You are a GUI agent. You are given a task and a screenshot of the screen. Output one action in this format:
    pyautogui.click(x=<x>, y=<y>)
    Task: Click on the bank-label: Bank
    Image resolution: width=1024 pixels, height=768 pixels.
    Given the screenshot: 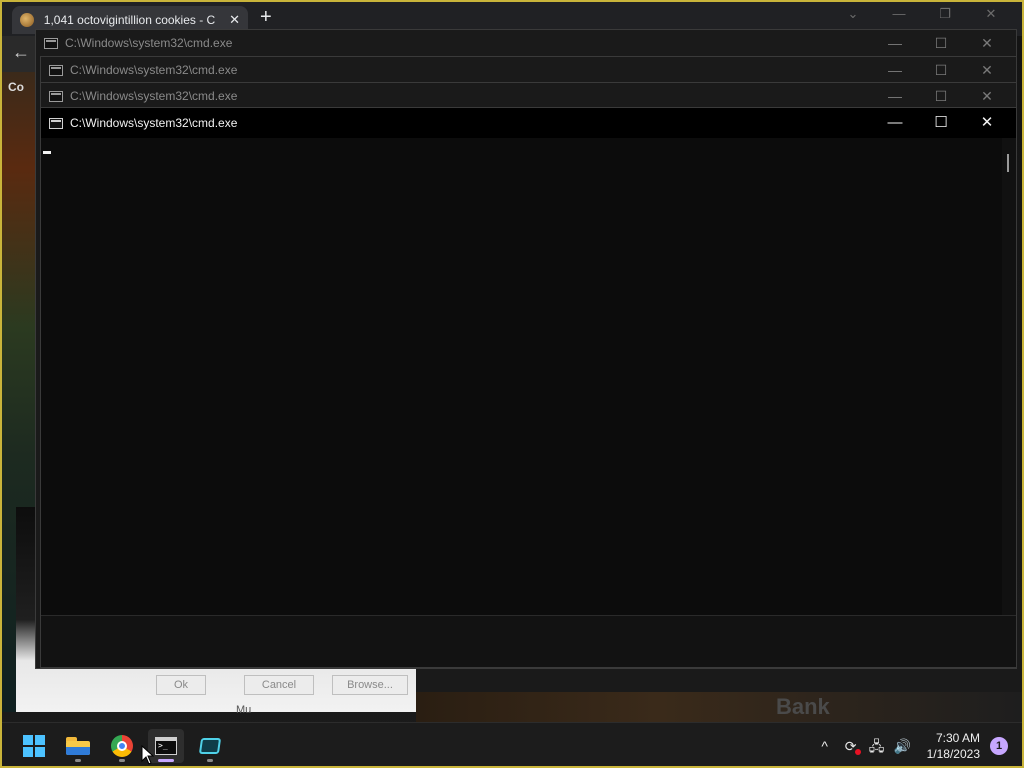 What is the action you would take?
    pyautogui.click(x=803, y=706)
    